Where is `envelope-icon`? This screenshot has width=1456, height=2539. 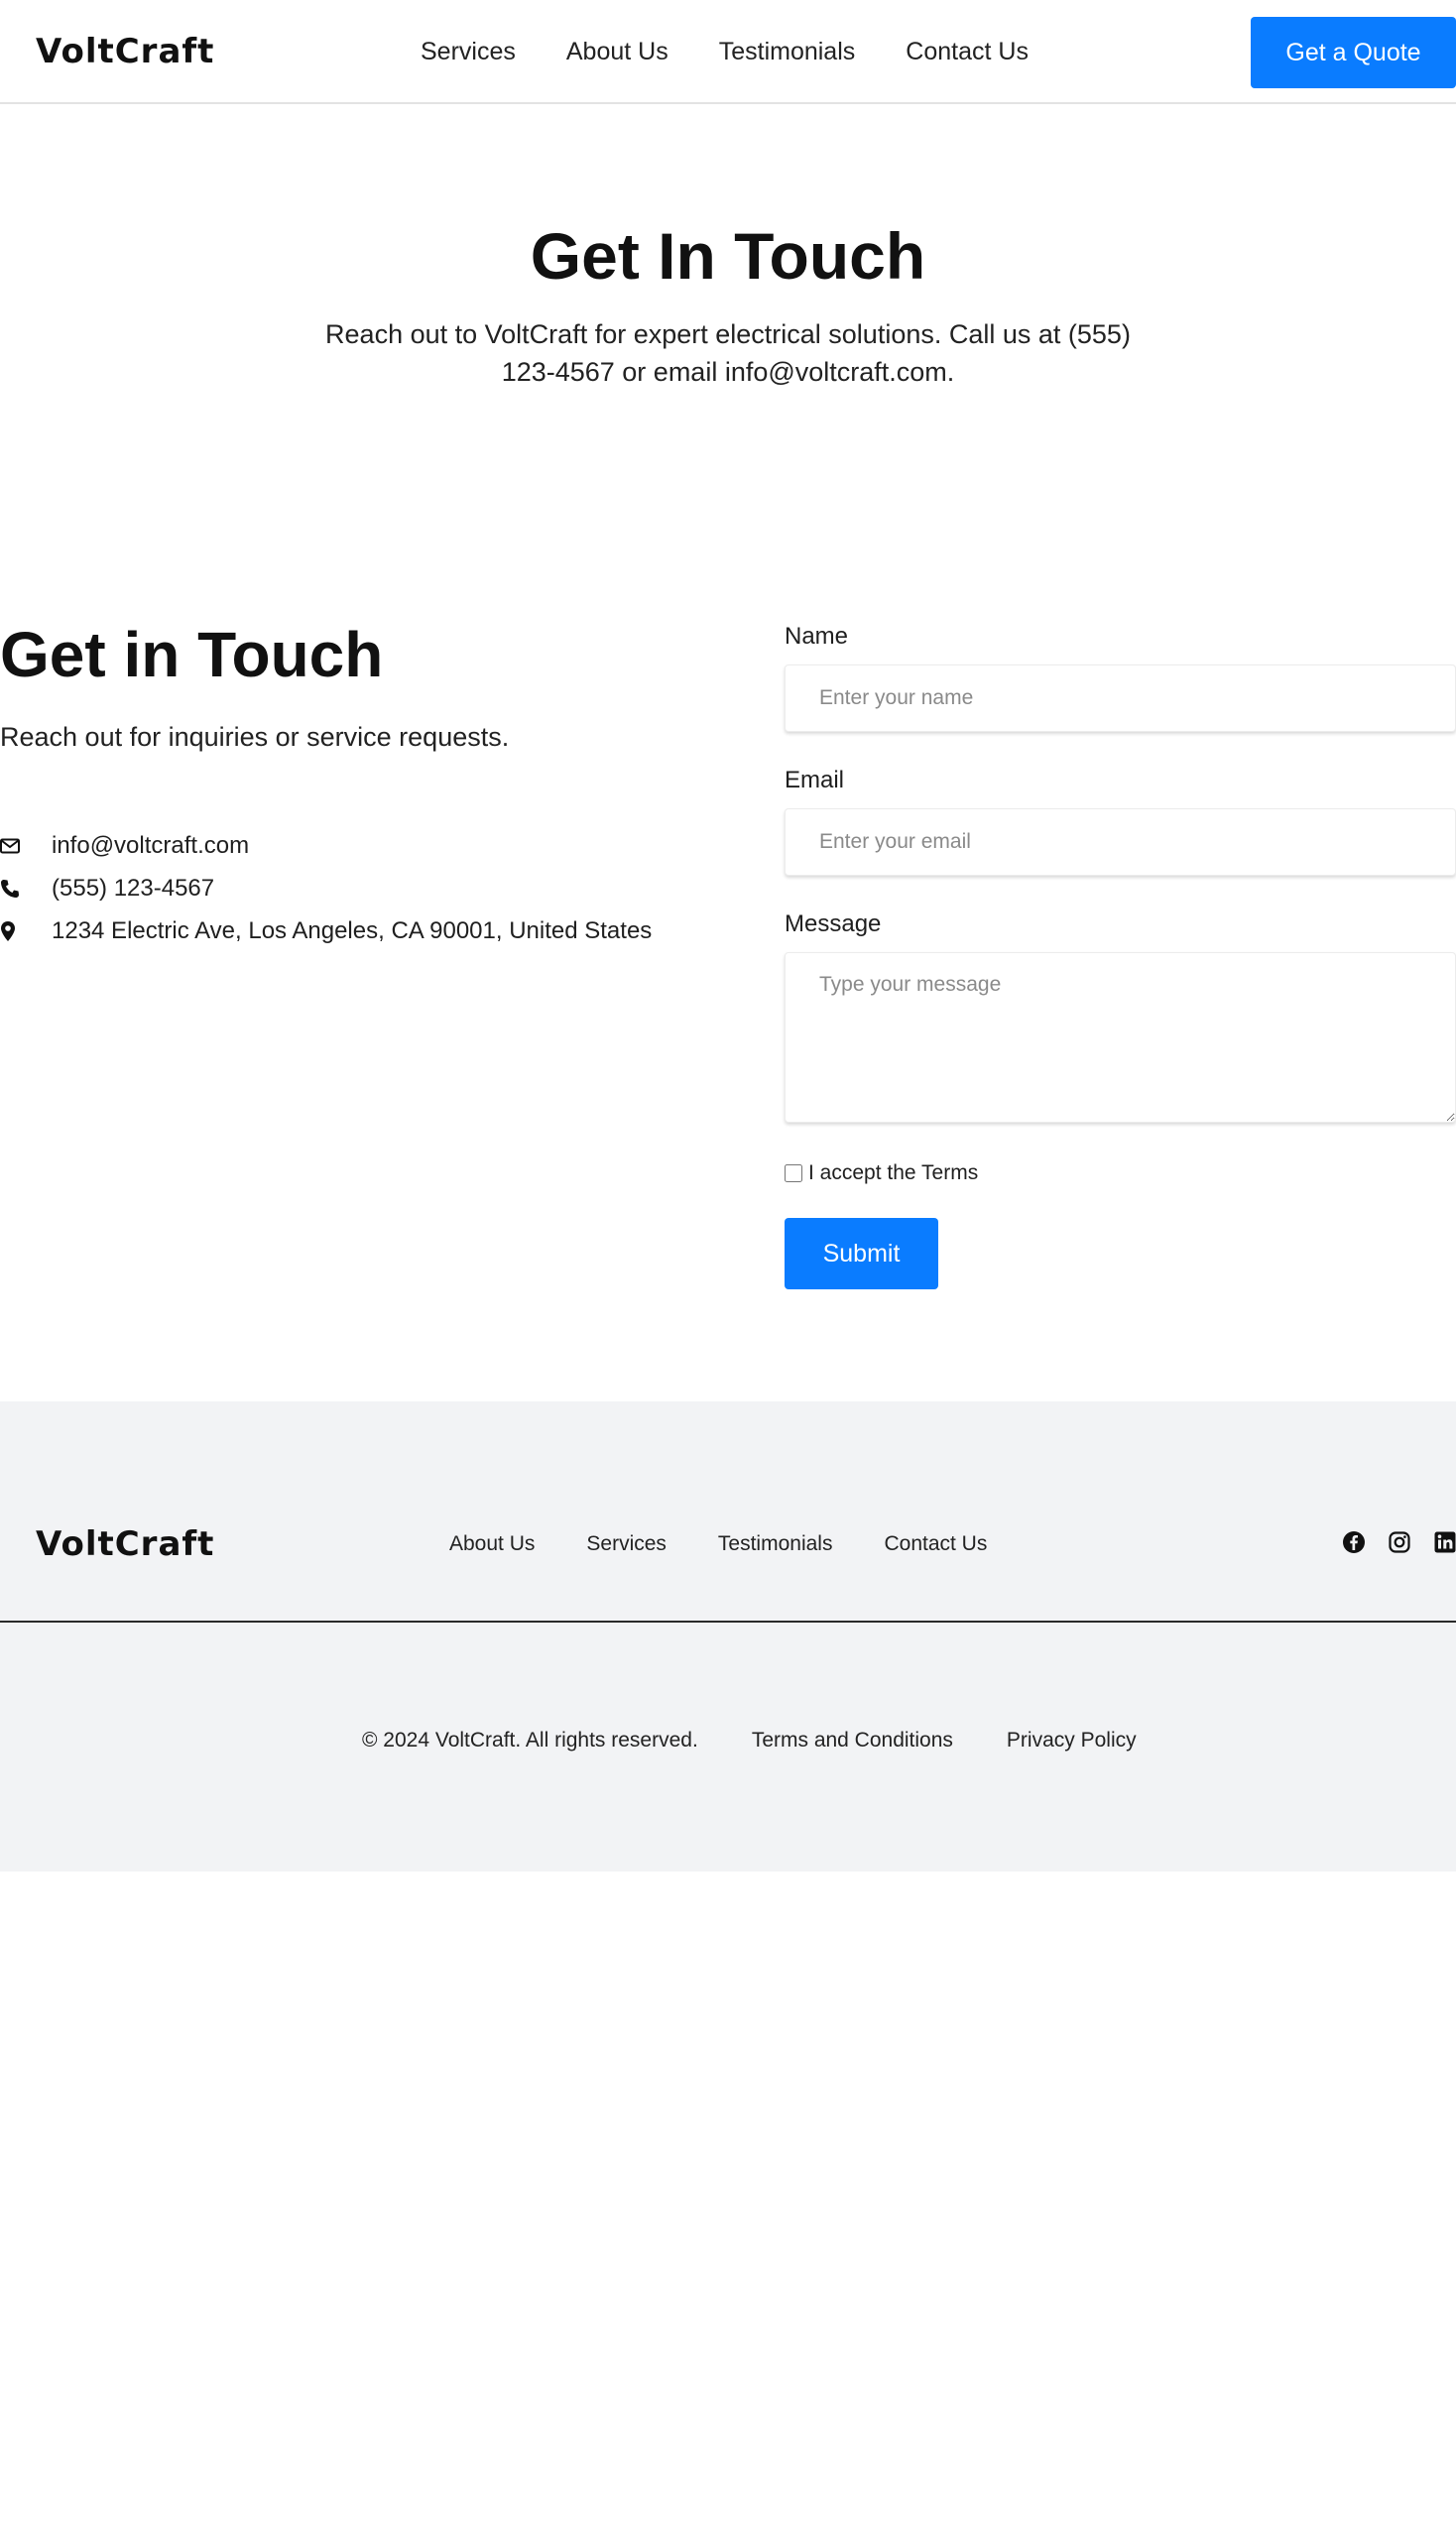
envelope-icon is located at coordinates (26, 846).